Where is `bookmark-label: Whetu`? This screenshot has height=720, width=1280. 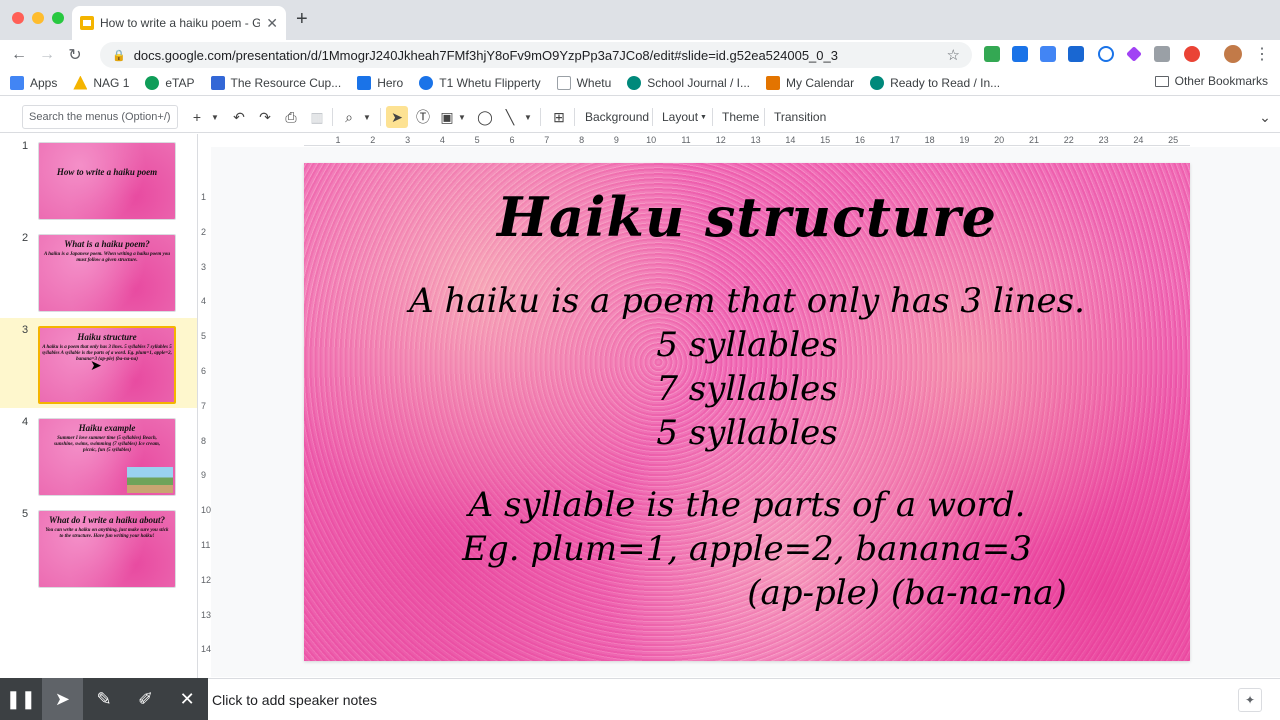
bookmark-label: Whetu is located at coordinates (594, 82).